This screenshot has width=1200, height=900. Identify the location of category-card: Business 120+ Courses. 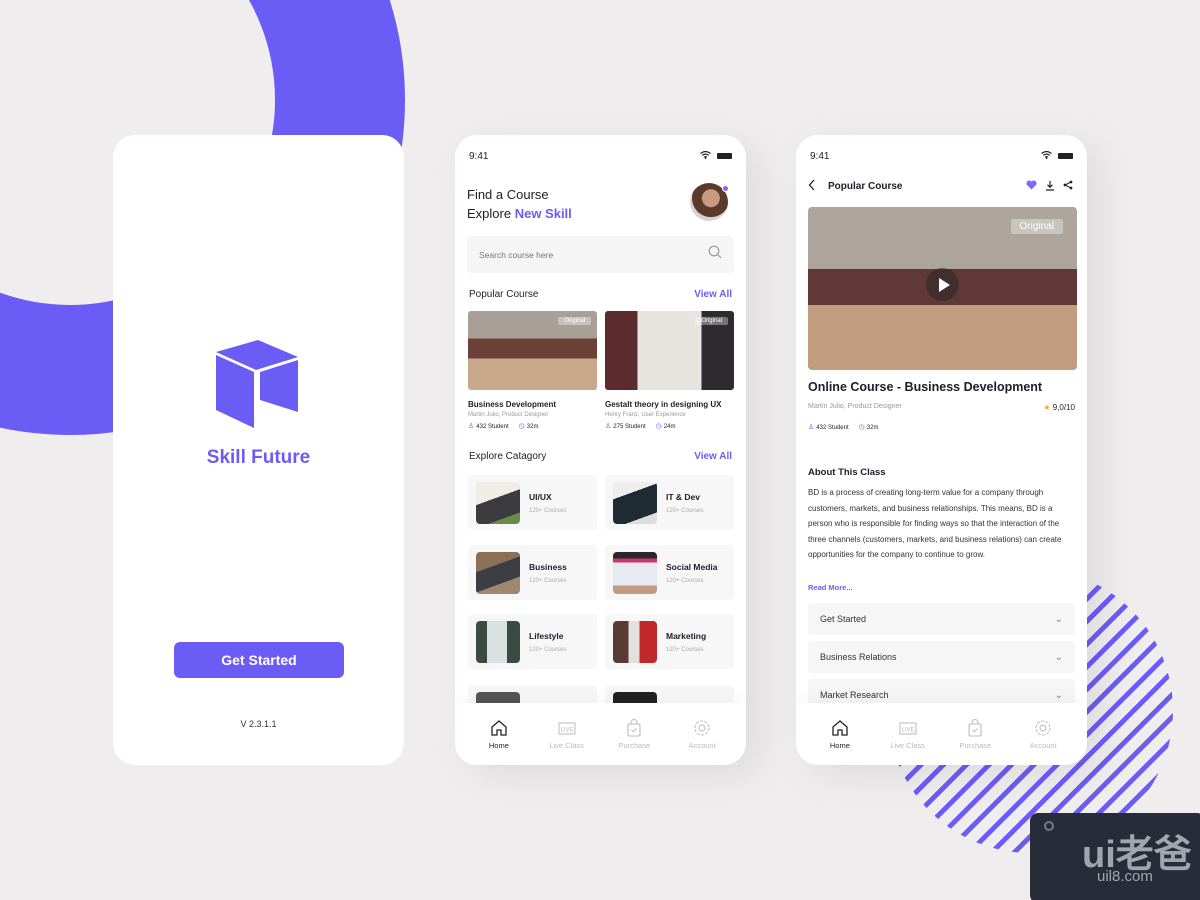
(532, 572).